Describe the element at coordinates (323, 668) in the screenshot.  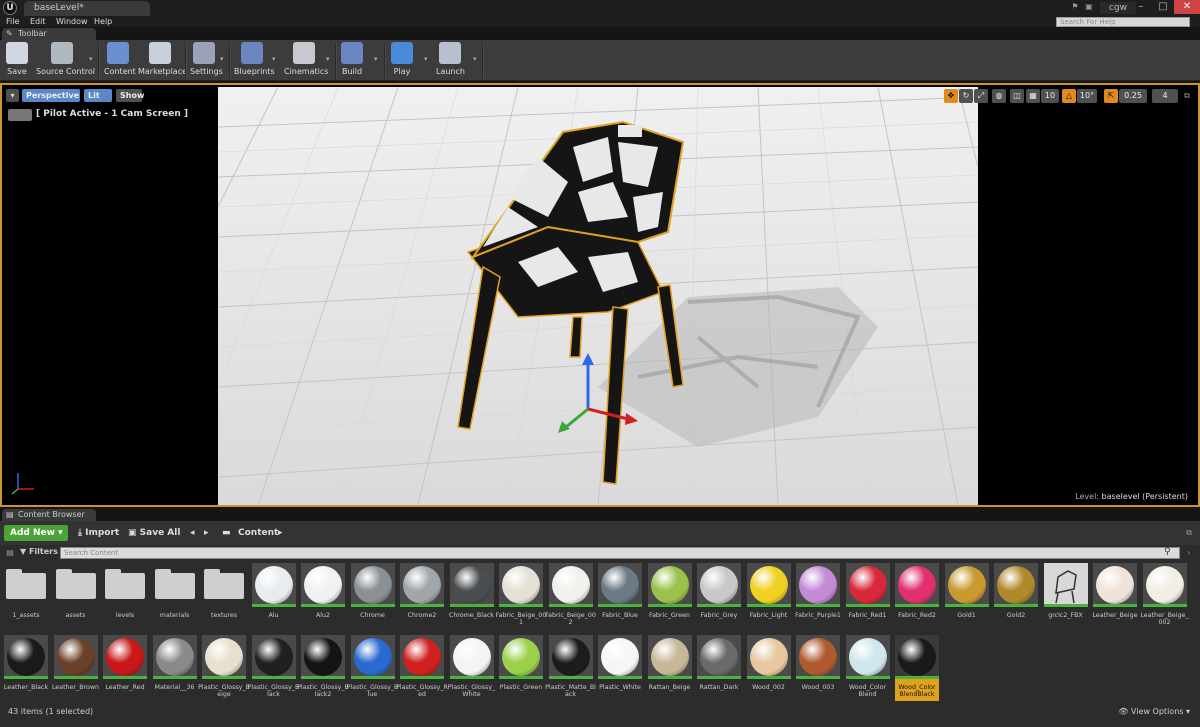
I see `asset-tile: Plastic_Glossy_Black2` at that location.